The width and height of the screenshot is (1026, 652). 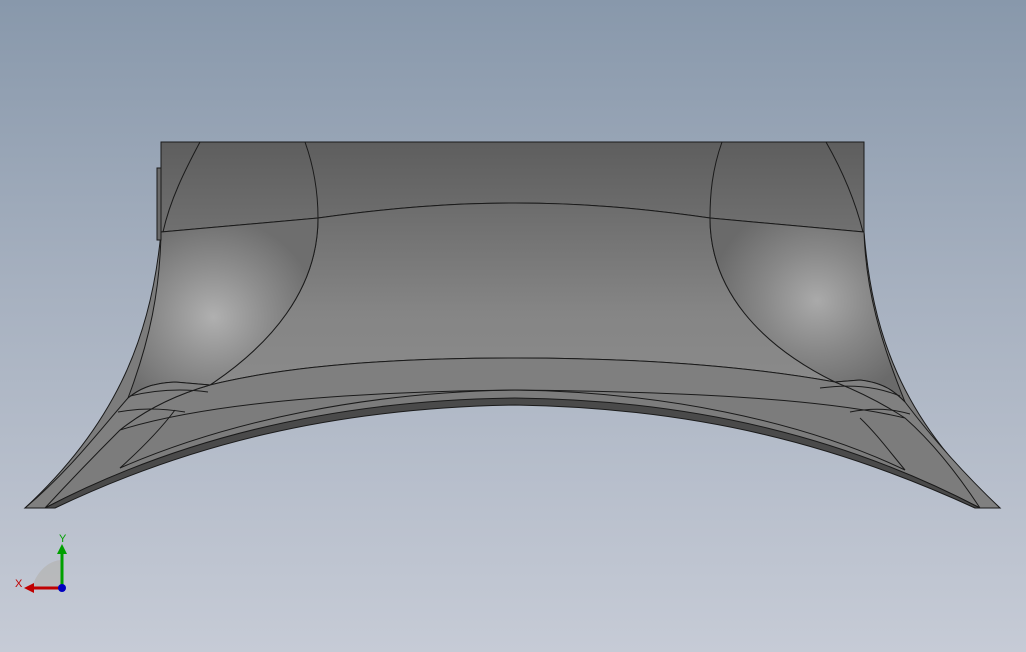 I want to click on z-axis-dot, so click(x=62, y=588).